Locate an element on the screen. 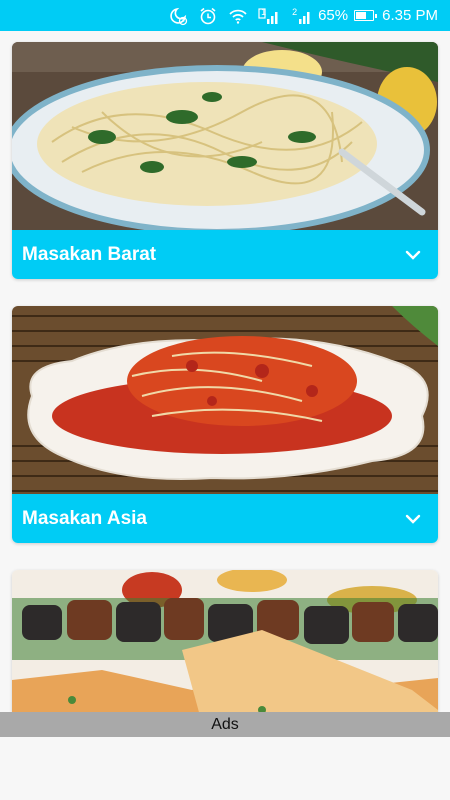  signal-sim1-icon: 1 is located at coordinates (269, 16).